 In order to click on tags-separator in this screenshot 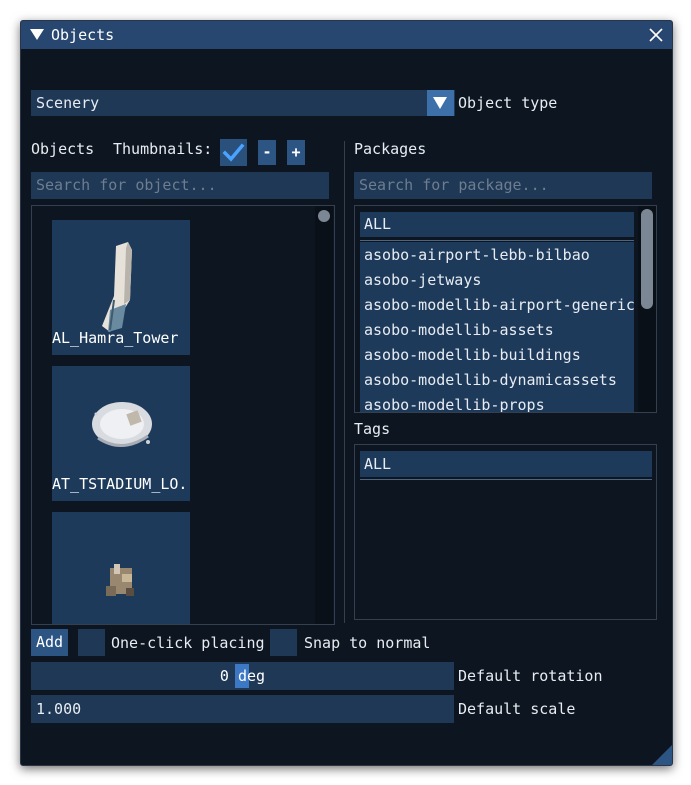, I will do `click(506, 479)`.